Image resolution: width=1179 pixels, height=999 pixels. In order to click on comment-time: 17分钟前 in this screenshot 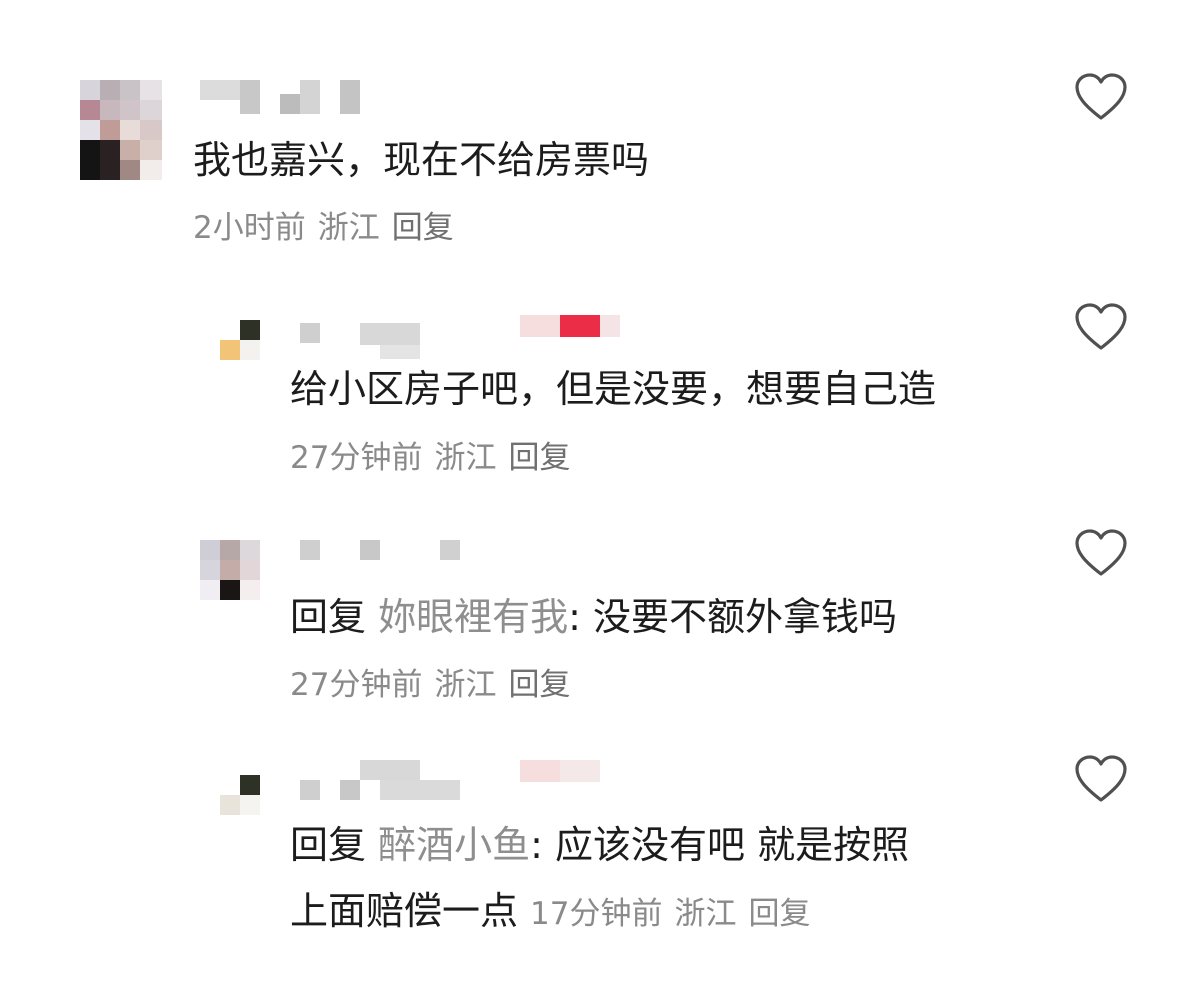, I will do `click(596, 914)`.